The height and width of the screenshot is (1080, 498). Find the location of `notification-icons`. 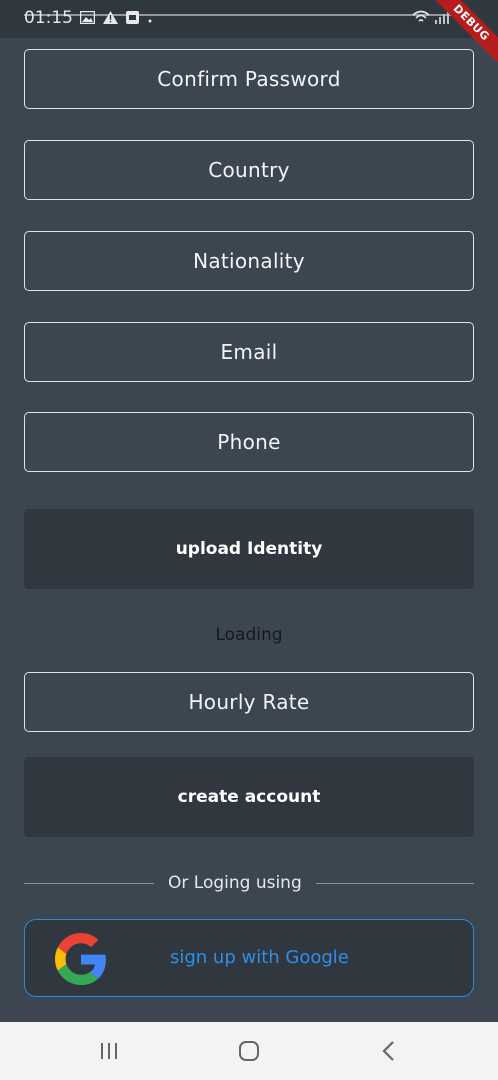

notification-icons is located at coordinates (116, 18).